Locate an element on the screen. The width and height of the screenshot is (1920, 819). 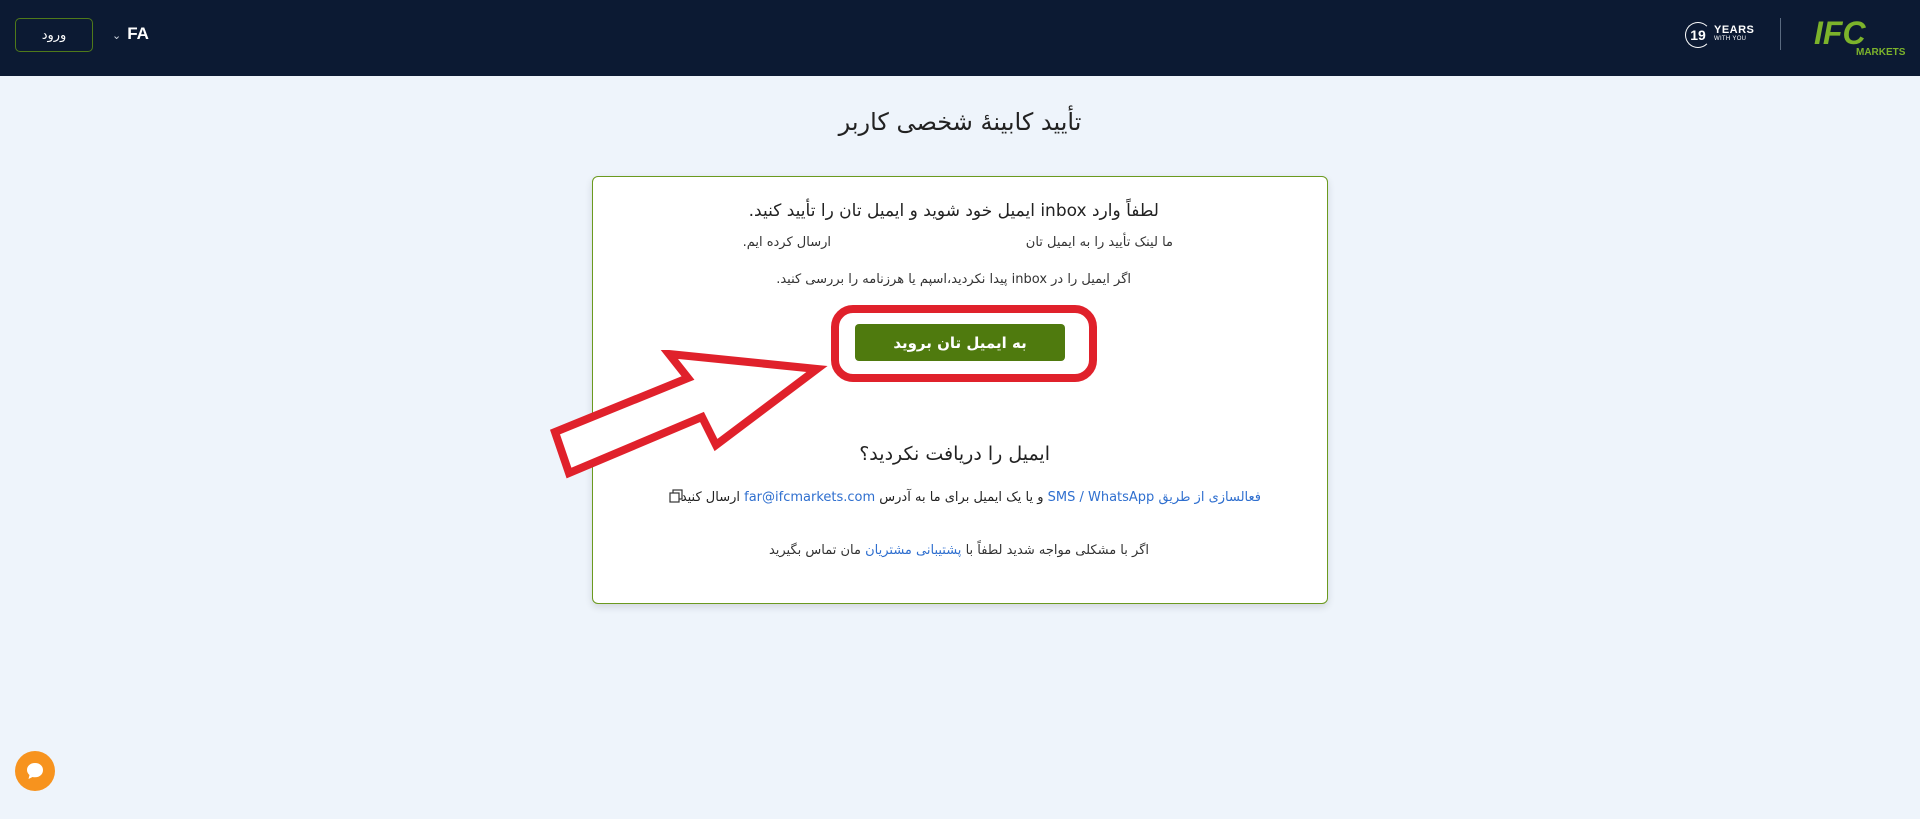
years-sub: WITH YOU is located at coordinates (1730, 39).